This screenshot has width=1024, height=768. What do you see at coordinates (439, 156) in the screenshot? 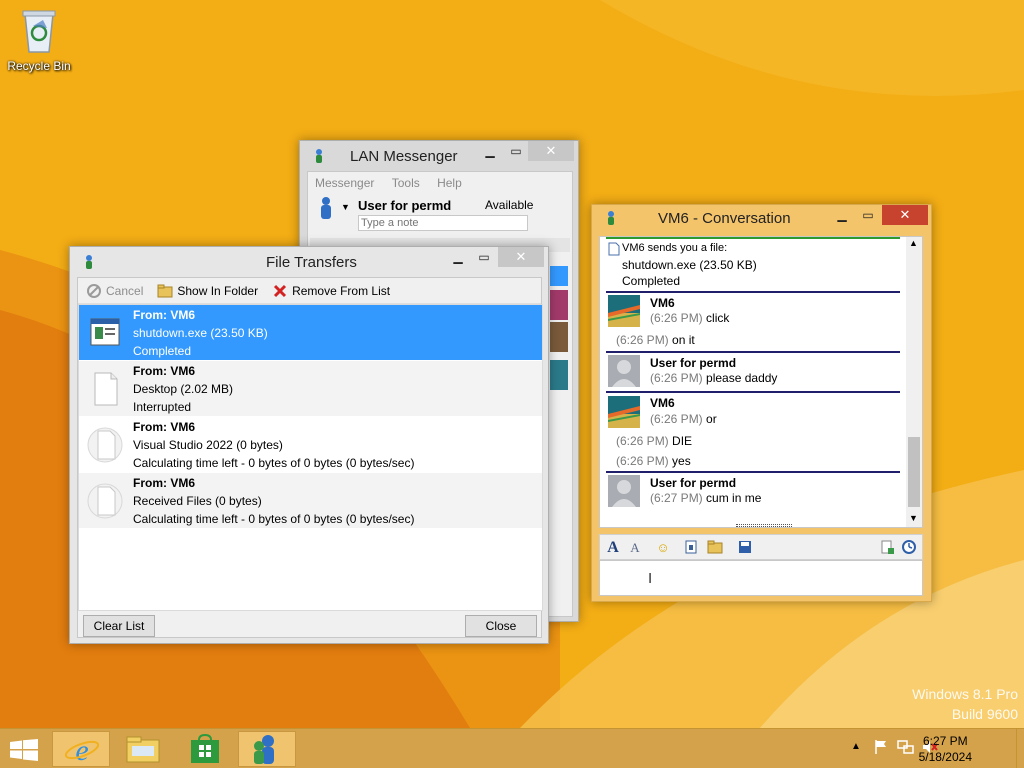
I see `lan-messenger-titlebar: LAN Messenger ▁ ▭ ✕` at bounding box center [439, 156].